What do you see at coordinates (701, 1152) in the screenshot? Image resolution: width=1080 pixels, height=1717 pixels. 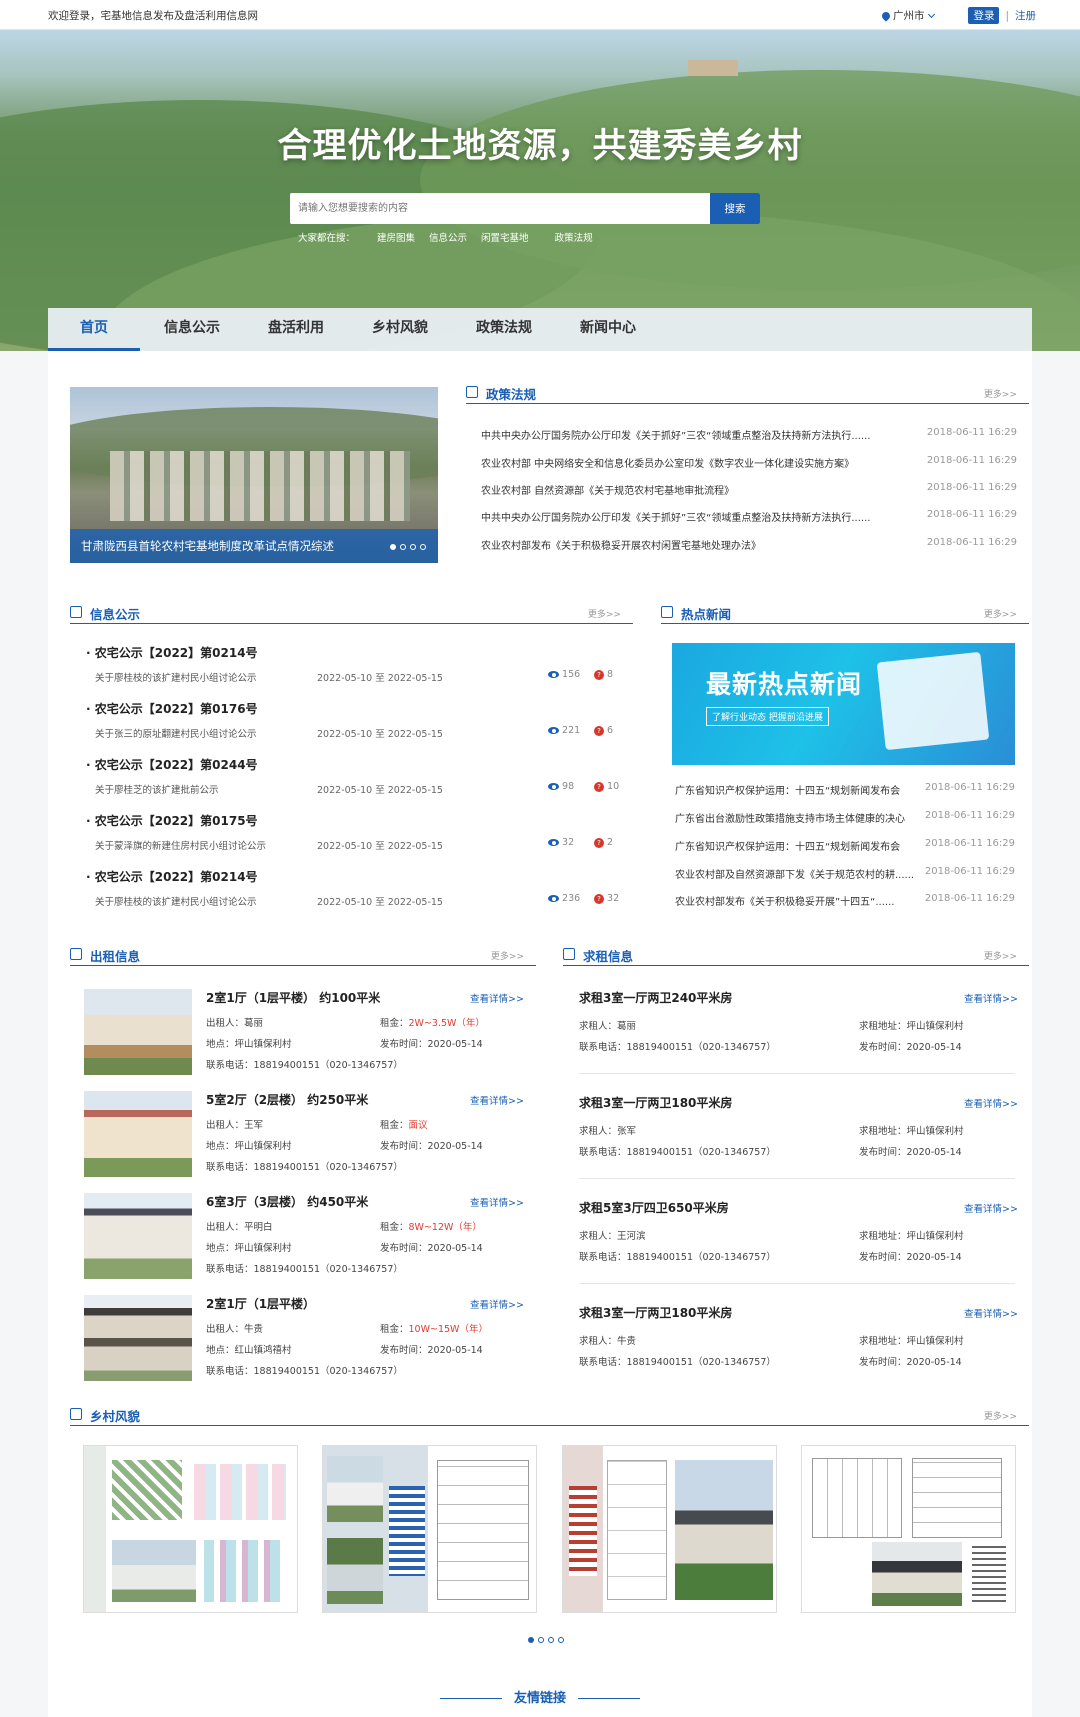 I see `value: 18819400151（020-1346757）` at bounding box center [701, 1152].